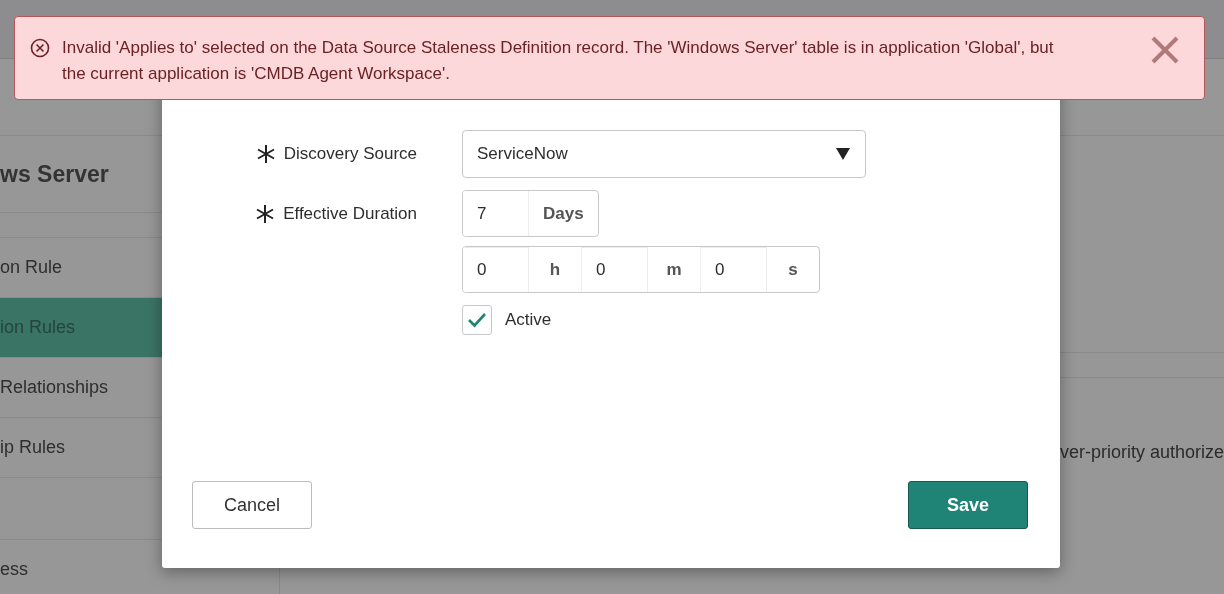 The height and width of the screenshot is (594, 1224). I want to click on check-icon, so click(477, 320).